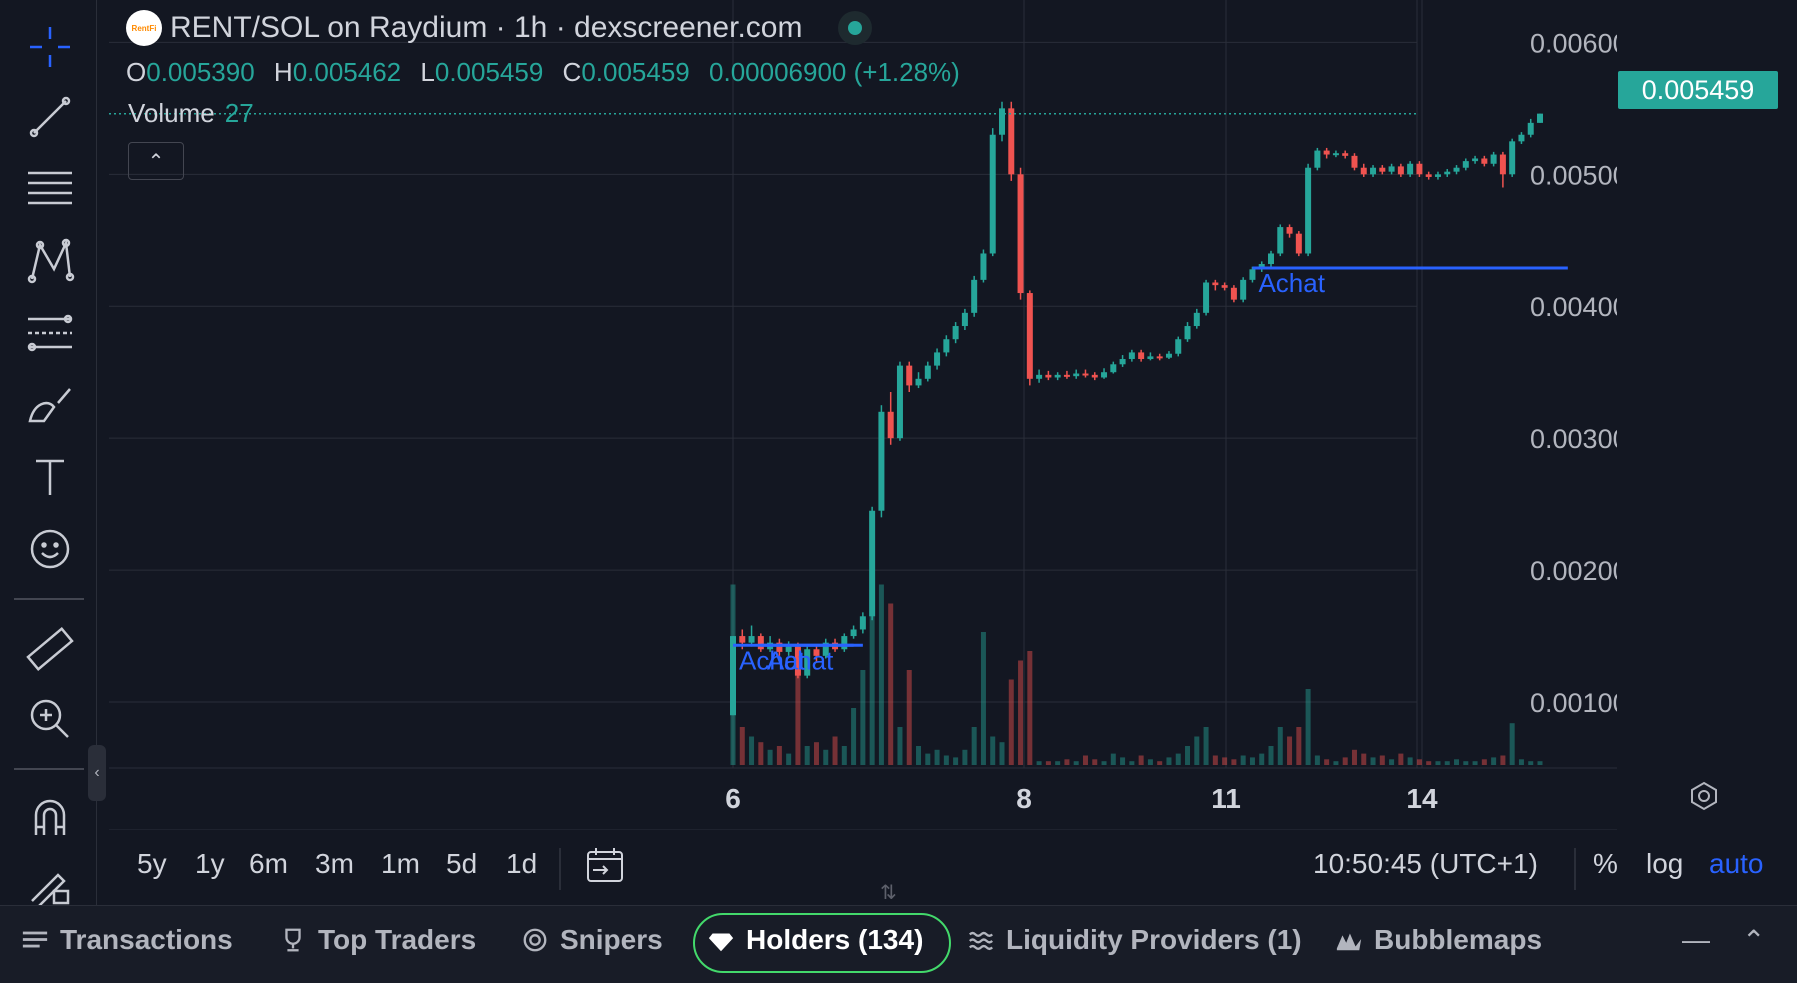 This screenshot has height=983, width=1797. Describe the element at coordinates (1605, 864) in the screenshot. I see `percent-scale-toggle: %` at that location.